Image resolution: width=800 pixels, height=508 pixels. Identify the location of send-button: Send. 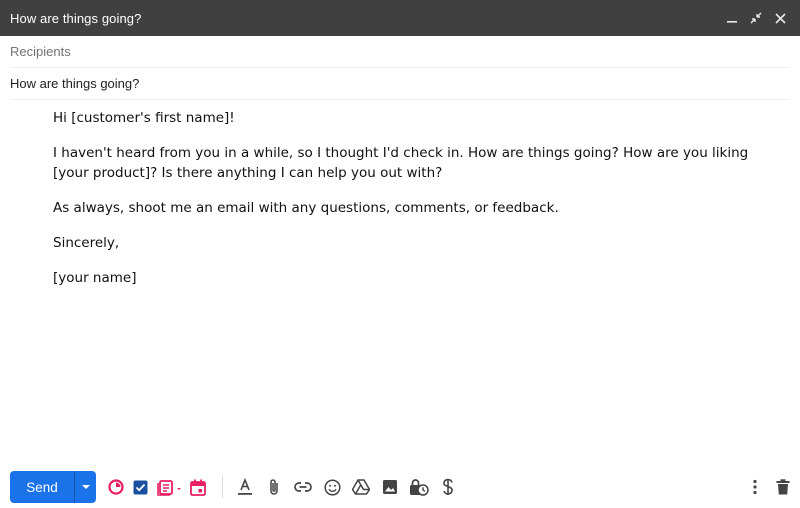
(42, 487).